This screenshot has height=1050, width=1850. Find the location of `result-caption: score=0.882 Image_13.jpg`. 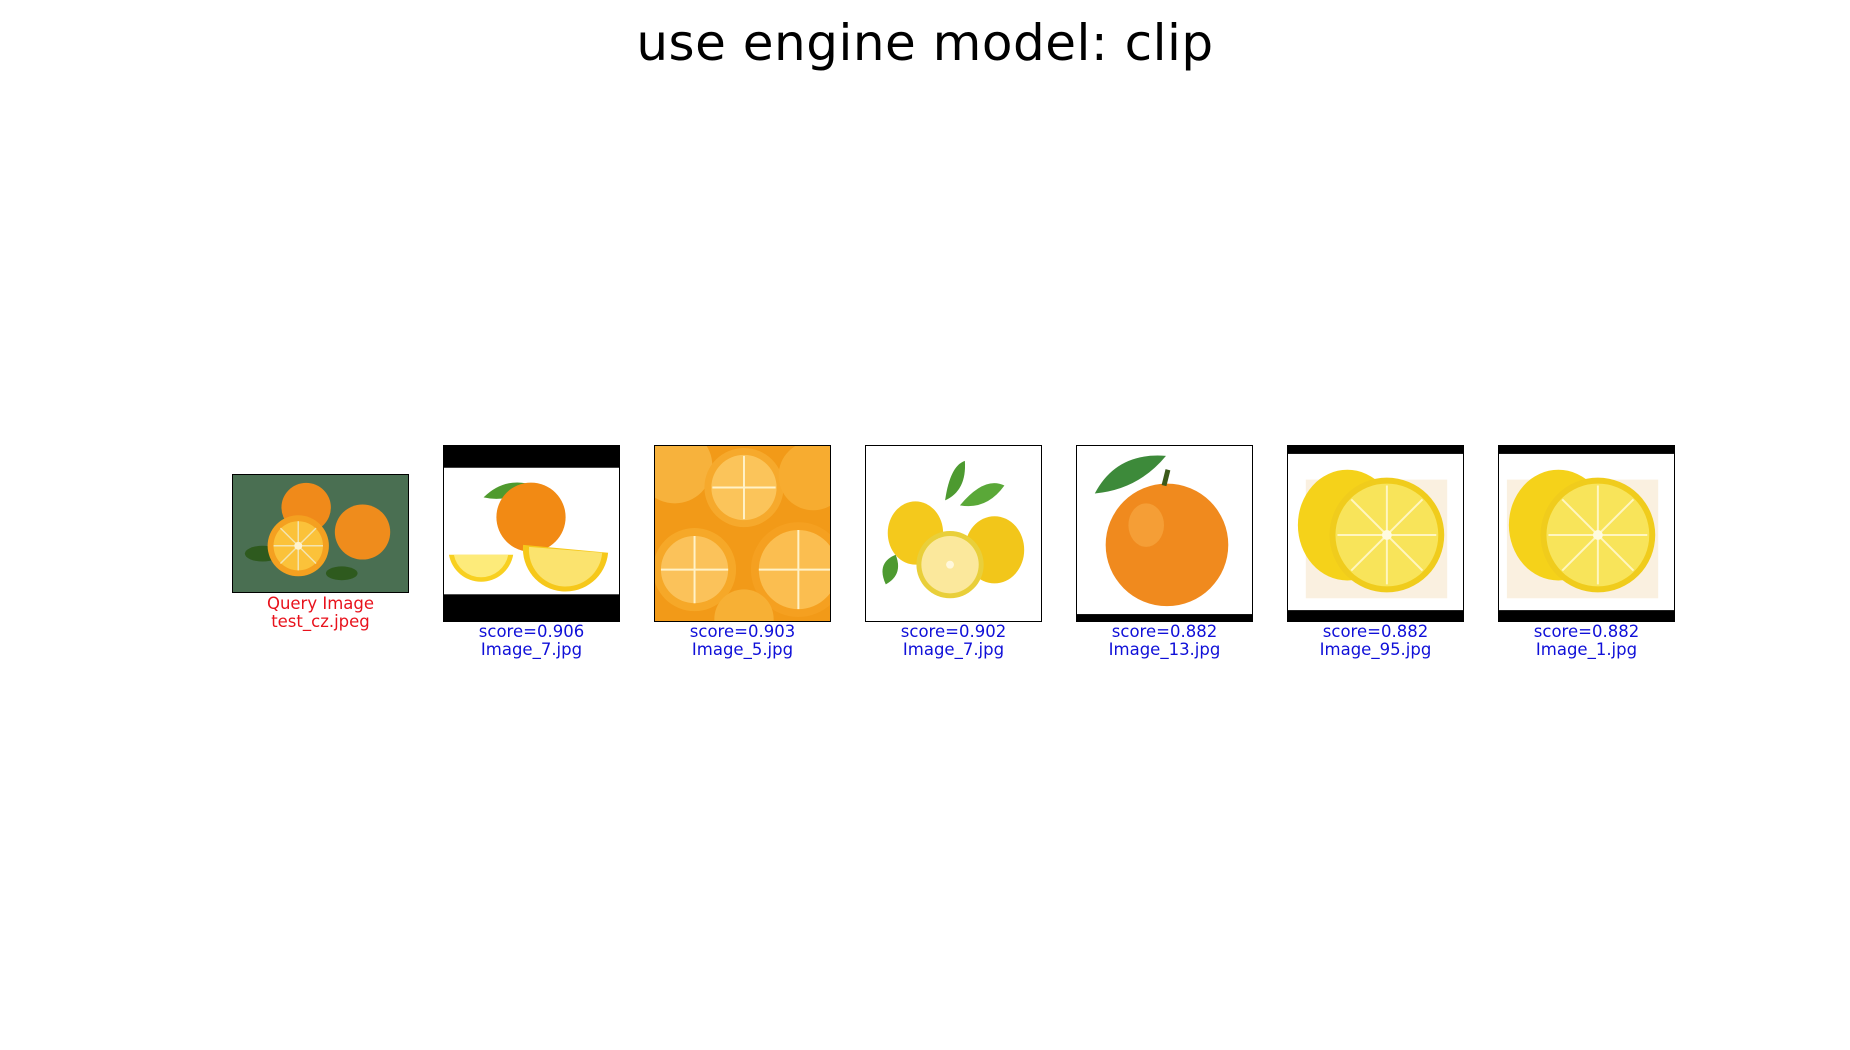

result-caption: score=0.882 Image_13.jpg is located at coordinates (1164, 641).